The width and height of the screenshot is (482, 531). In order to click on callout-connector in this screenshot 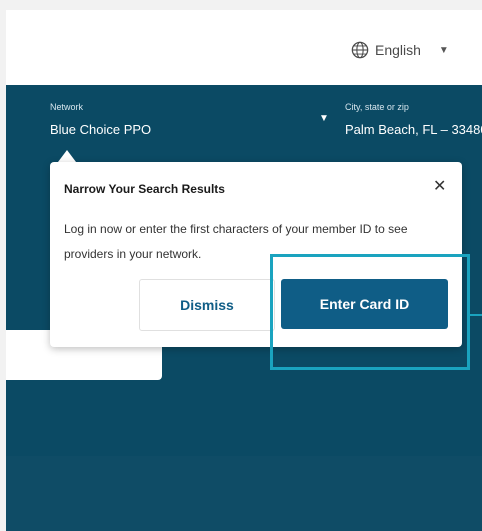, I will do `click(476, 315)`.